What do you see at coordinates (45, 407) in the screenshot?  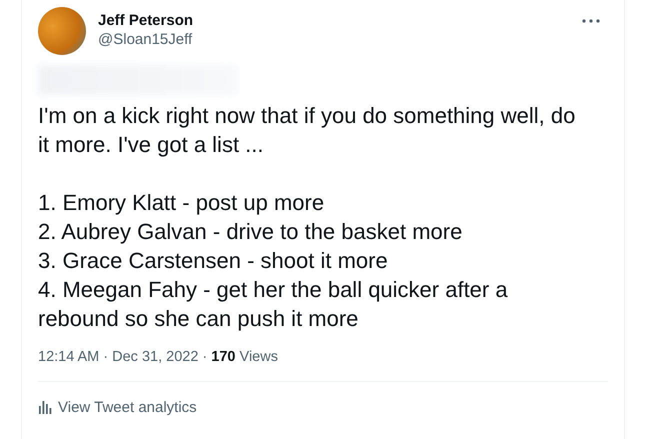 I see `analytics-icon` at bounding box center [45, 407].